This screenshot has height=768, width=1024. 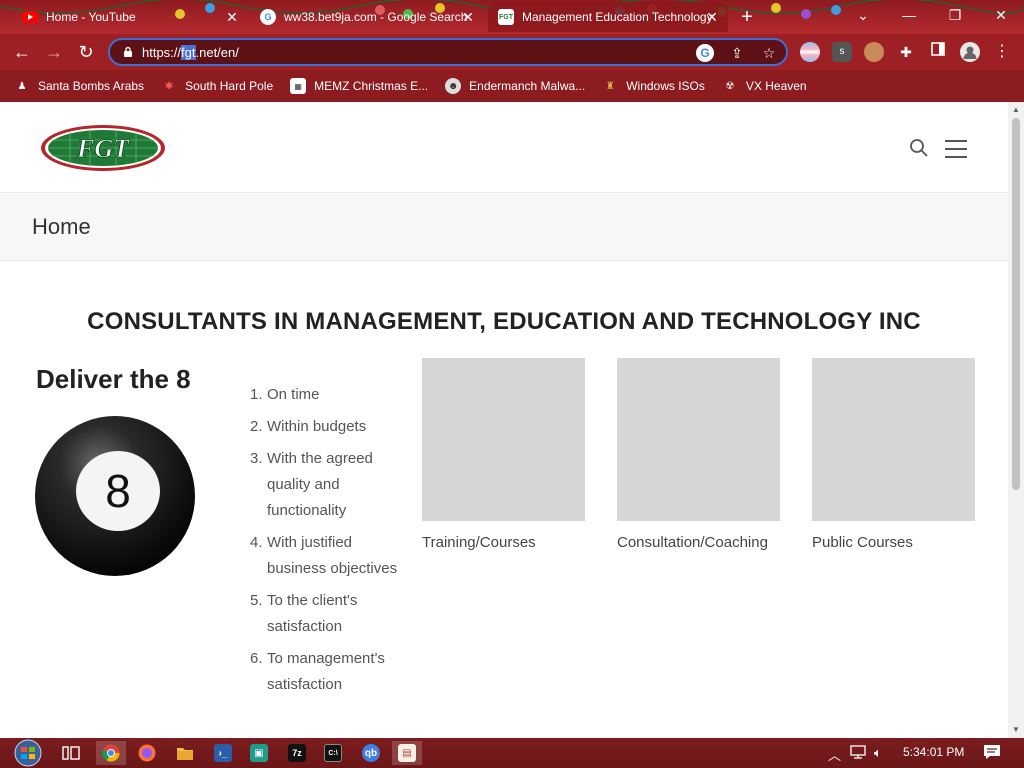 What do you see at coordinates (268, 17) in the screenshot?
I see `google-icon: G` at bounding box center [268, 17].